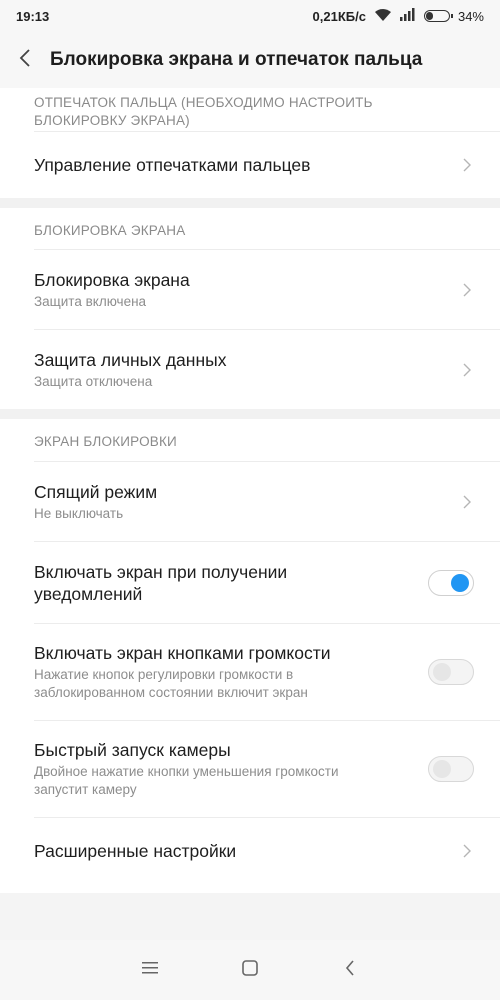  I want to click on navigation-bar, so click(250, 970).